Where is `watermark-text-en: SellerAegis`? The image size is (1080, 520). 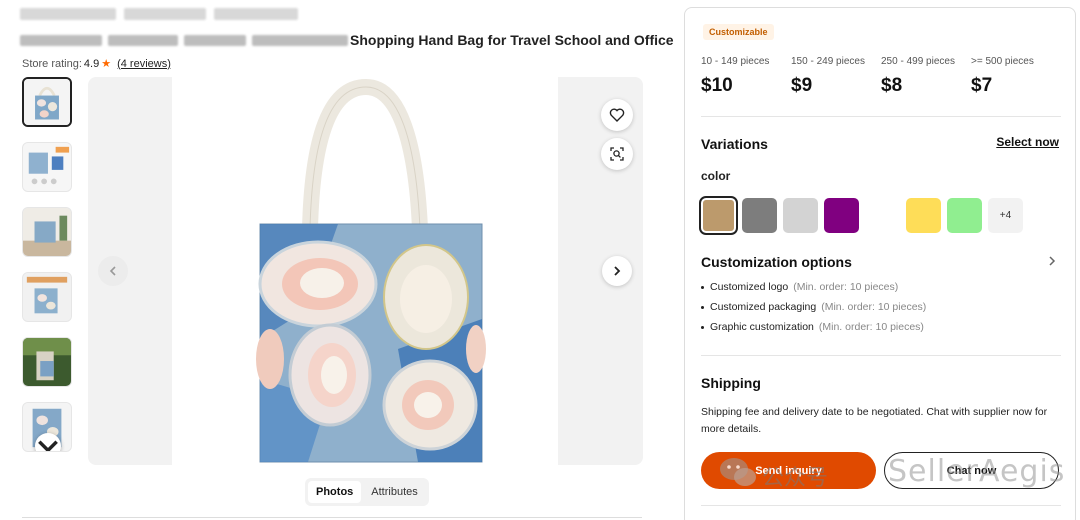
watermark-text-en: SellerAegis is located at coordinates (977, 471).